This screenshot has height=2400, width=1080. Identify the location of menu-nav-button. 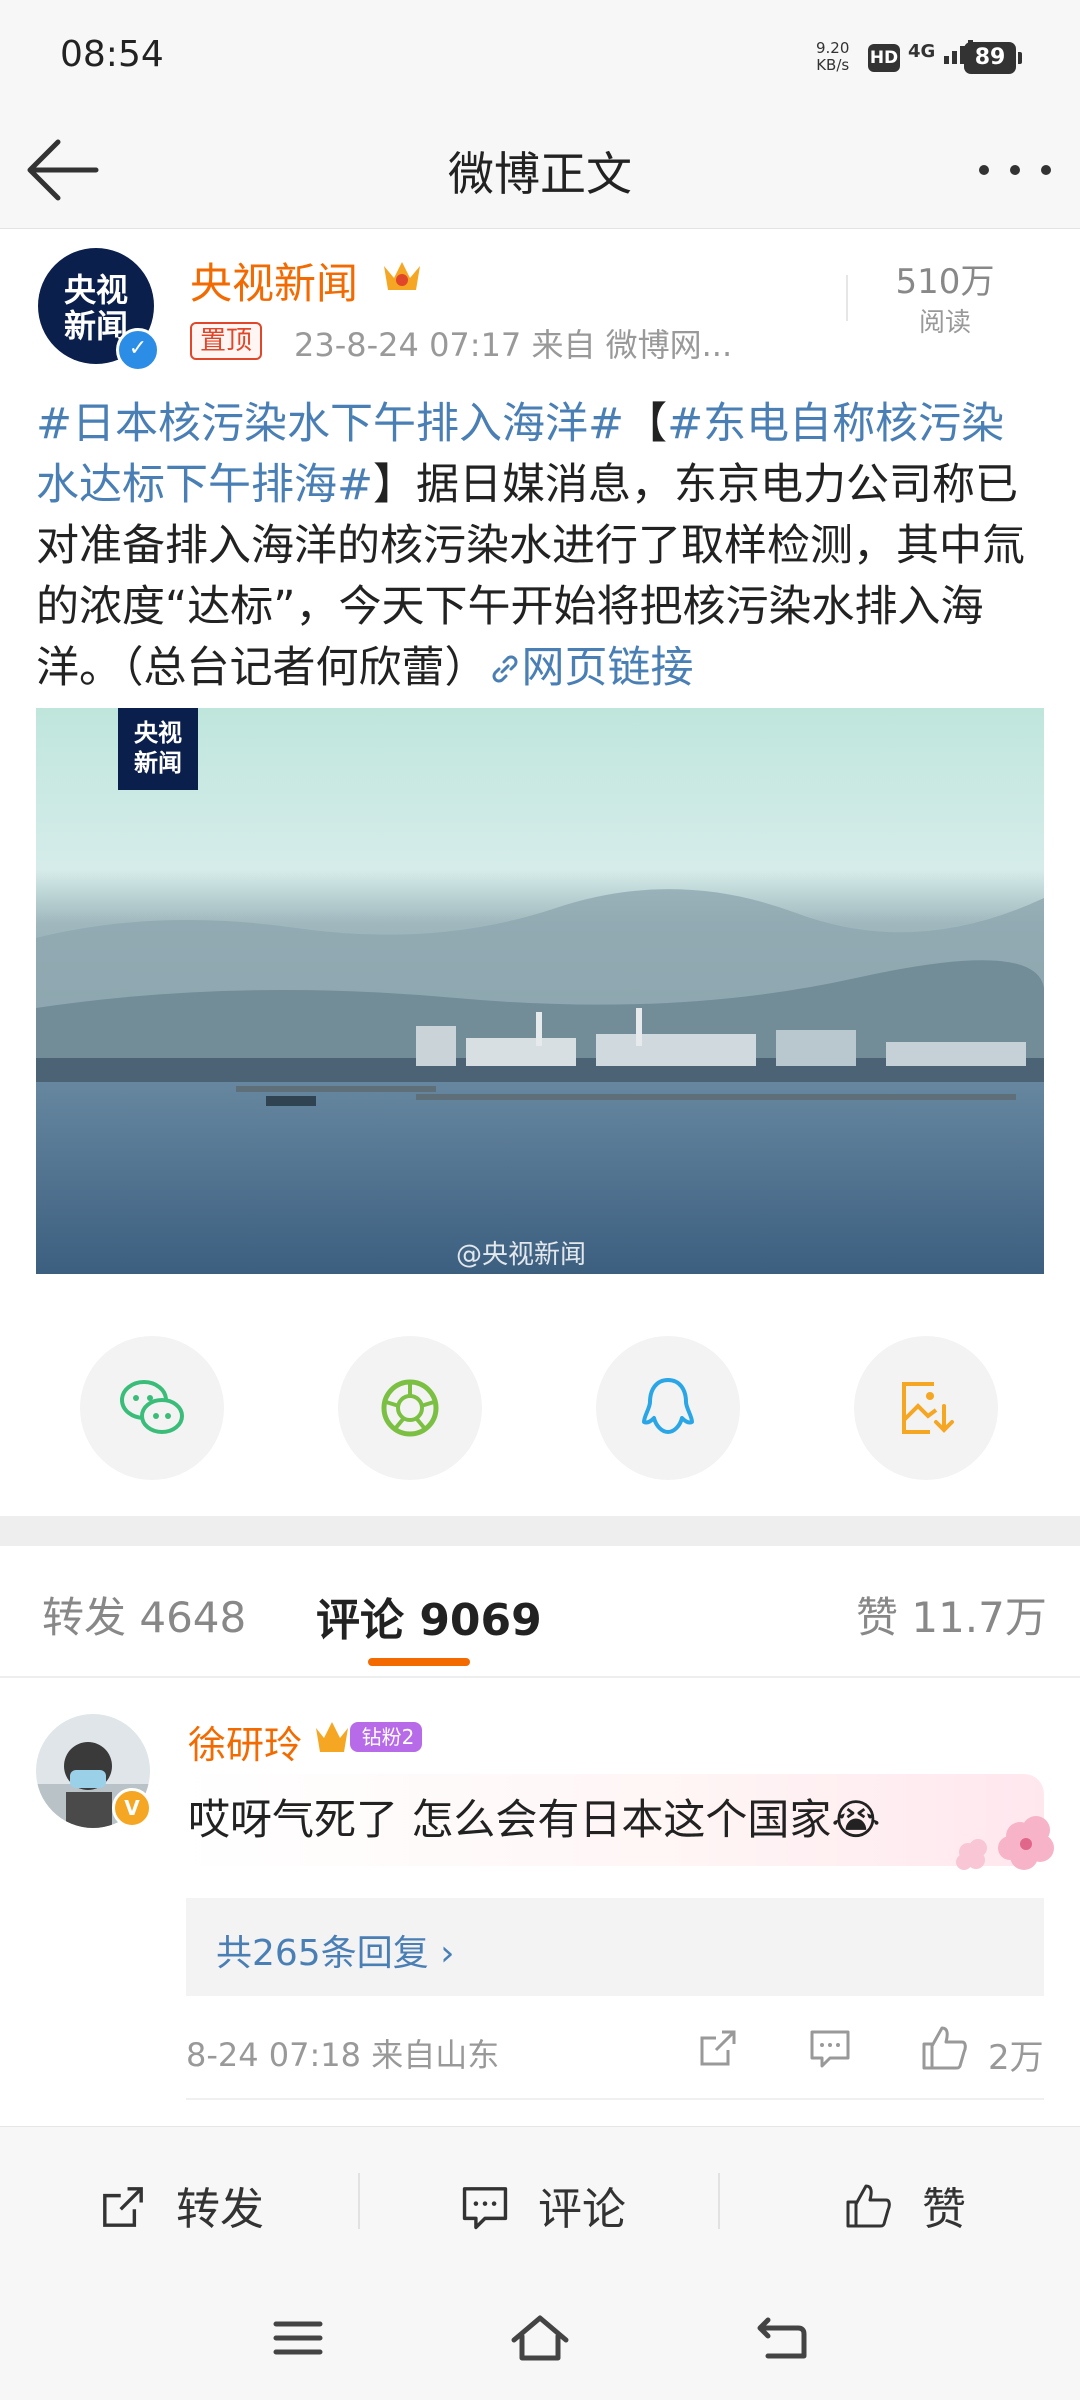
(298, 2340).